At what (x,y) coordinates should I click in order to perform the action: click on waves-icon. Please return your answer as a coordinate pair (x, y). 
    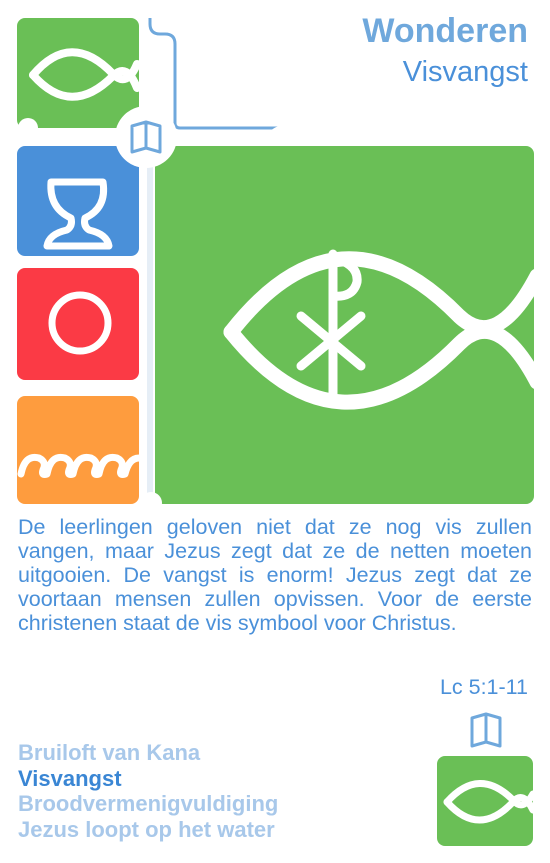
    Looking at the image, I should click on (78, 465).